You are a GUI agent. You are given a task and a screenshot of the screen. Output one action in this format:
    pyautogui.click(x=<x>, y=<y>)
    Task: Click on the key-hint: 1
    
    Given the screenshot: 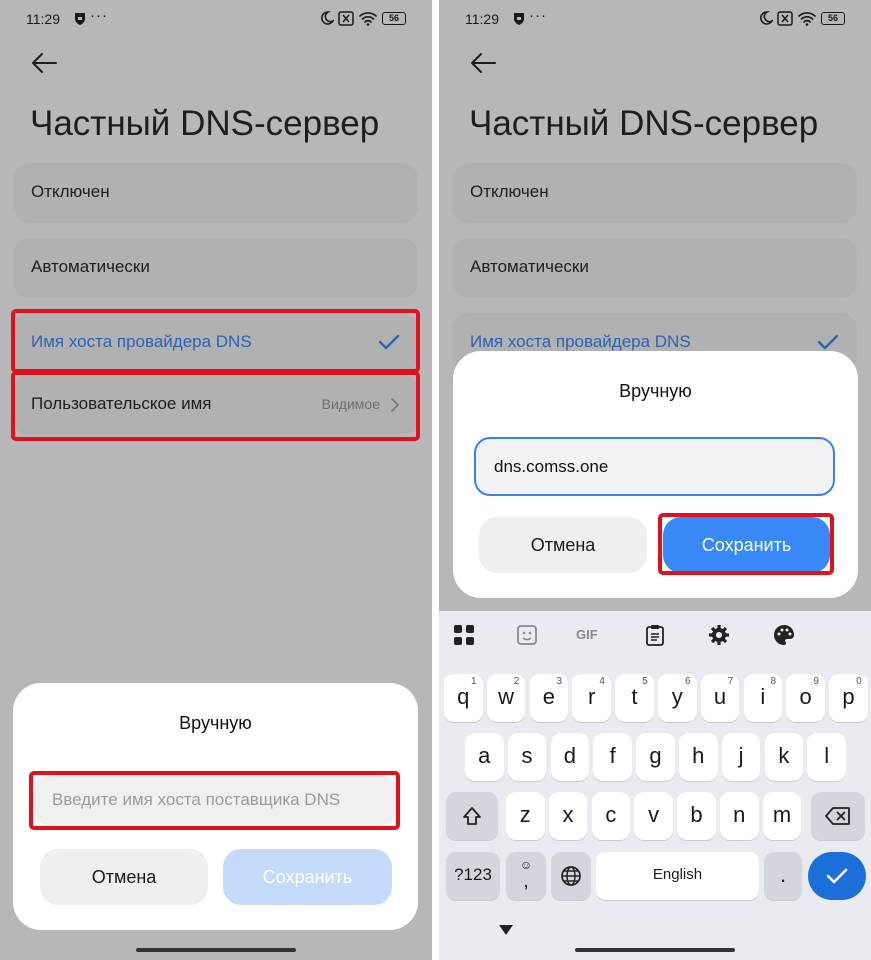 What is the action you would take?
    pyautogui.click(x=473, y=681)
    